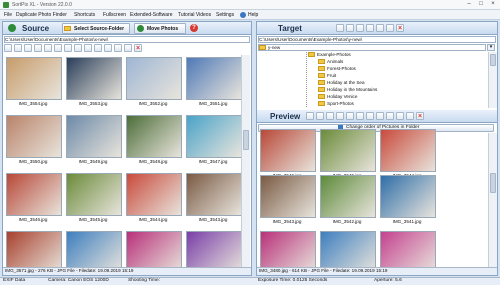 Image resolution: width=500 pixels, height=285 pixels. Describe the element at coordinates (151, 15) in the screenshot. I see `menu-extended-software: Extended-Software` at that location.